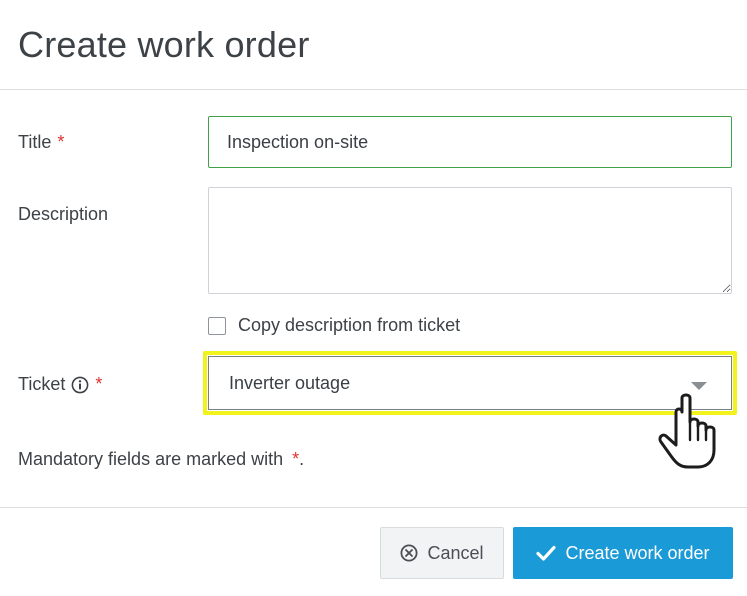 The height and width of the screenshot is (596, 747). What do you see at coordinates (637, 552) in the screenshot?
I see `create-label: Create work order` at bounding box center [637, 552].